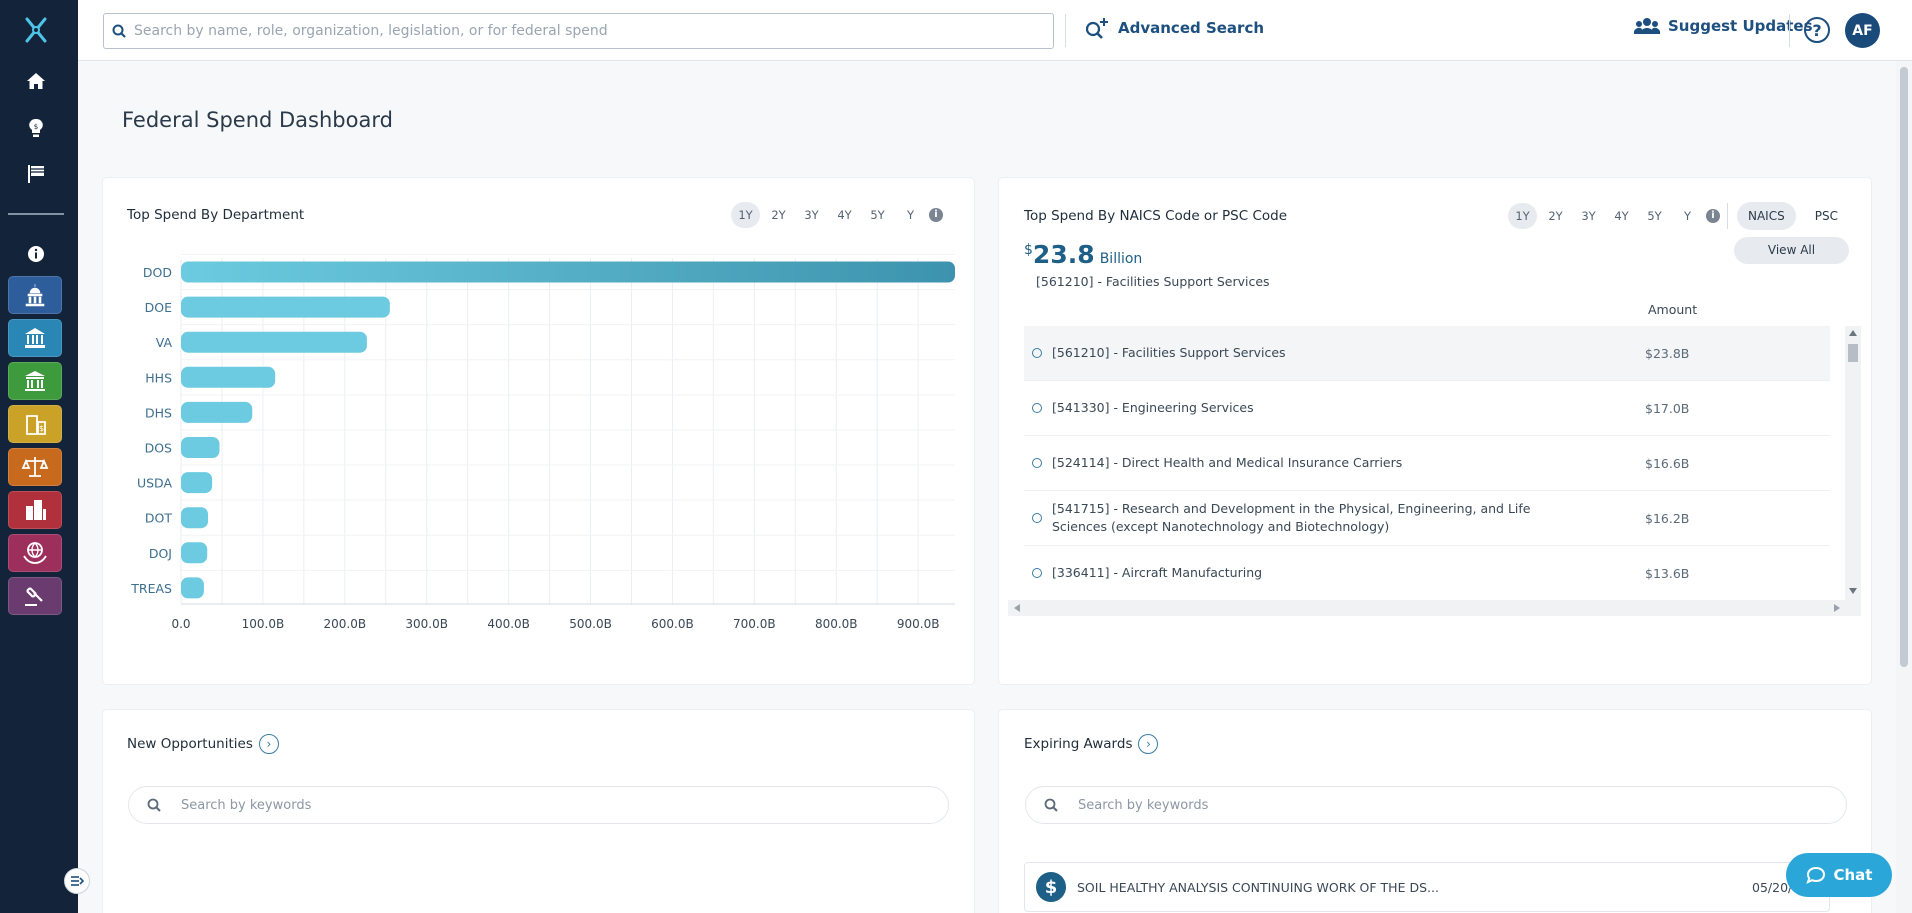 This screenshot has width=1912, height=913. Describe the element at coordinates (1153, 407) in the screenshot. I see `naics-row-label: [541330] - Engineering Services` at that location.